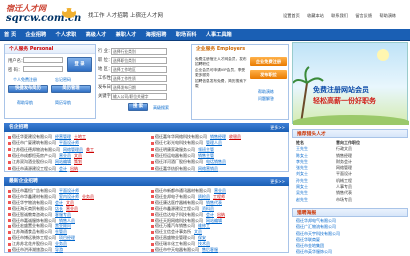 The width and height of the screenshot is (410, 256). Describe the element at coordinates (32, 225) in the screenshot. I see `company-link: 宿迁宏盛置业有限公司` at that location.